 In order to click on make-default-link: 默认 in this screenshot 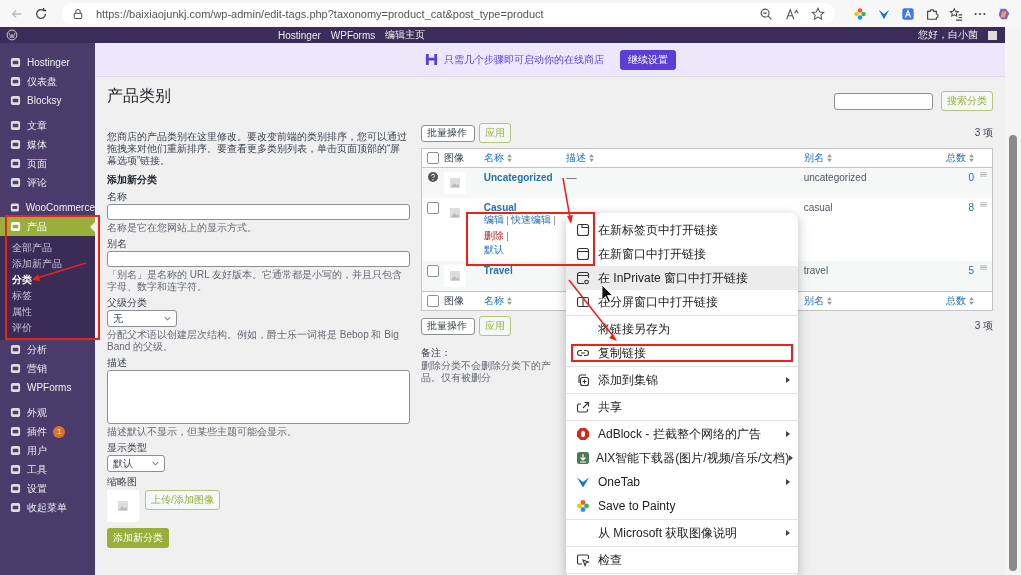, I will do `click(493, 250)`.